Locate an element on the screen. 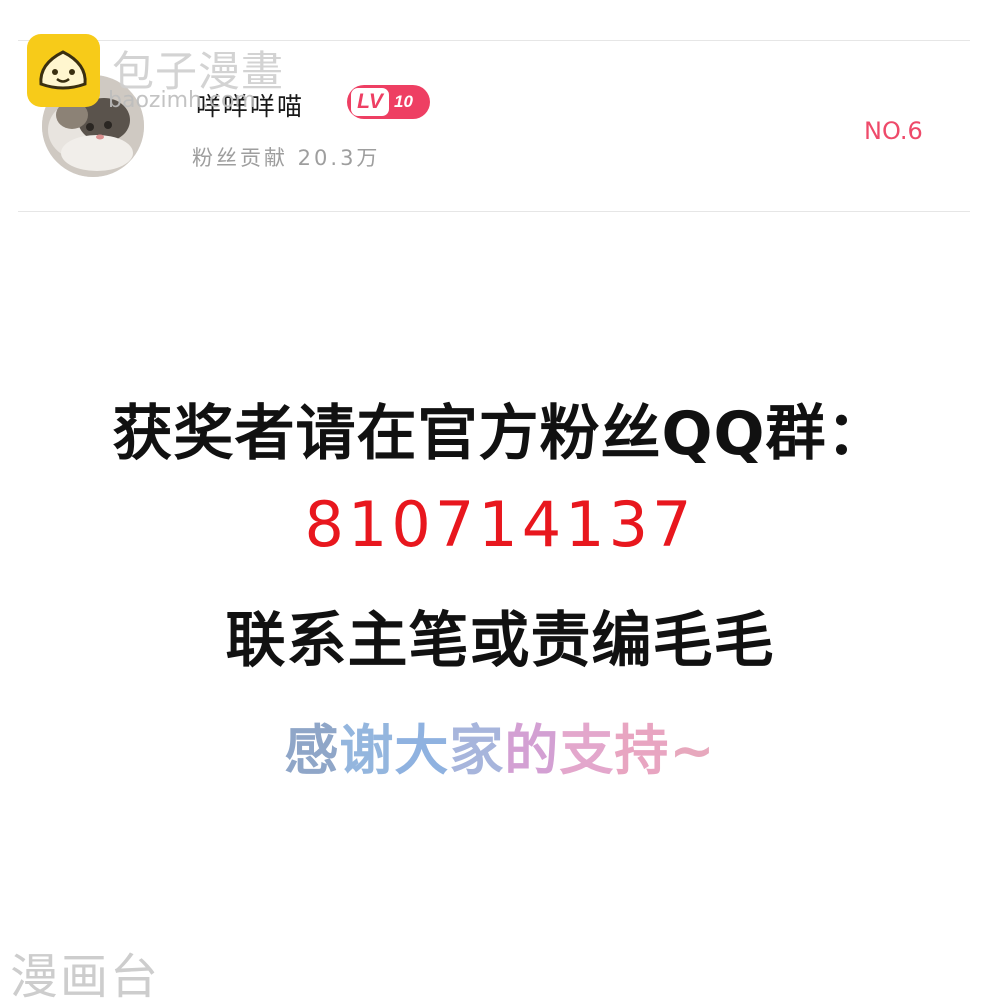 The width and height of the screenshot is (1000, 1007). thanks-char: ~ is located at coordinates (692, 750).